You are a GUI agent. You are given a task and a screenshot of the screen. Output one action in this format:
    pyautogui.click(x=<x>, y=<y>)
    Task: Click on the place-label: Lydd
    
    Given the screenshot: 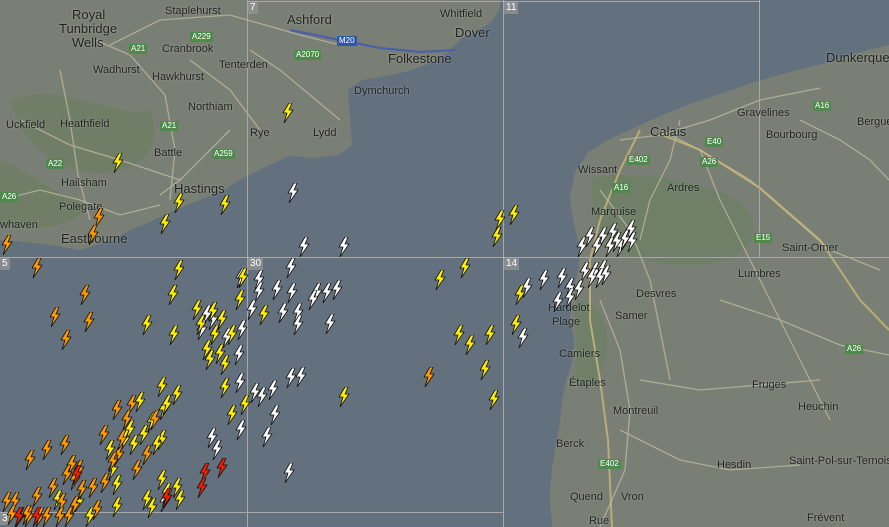 What is the action you would take?
    pyautogui.click(x=325, y=133)
    